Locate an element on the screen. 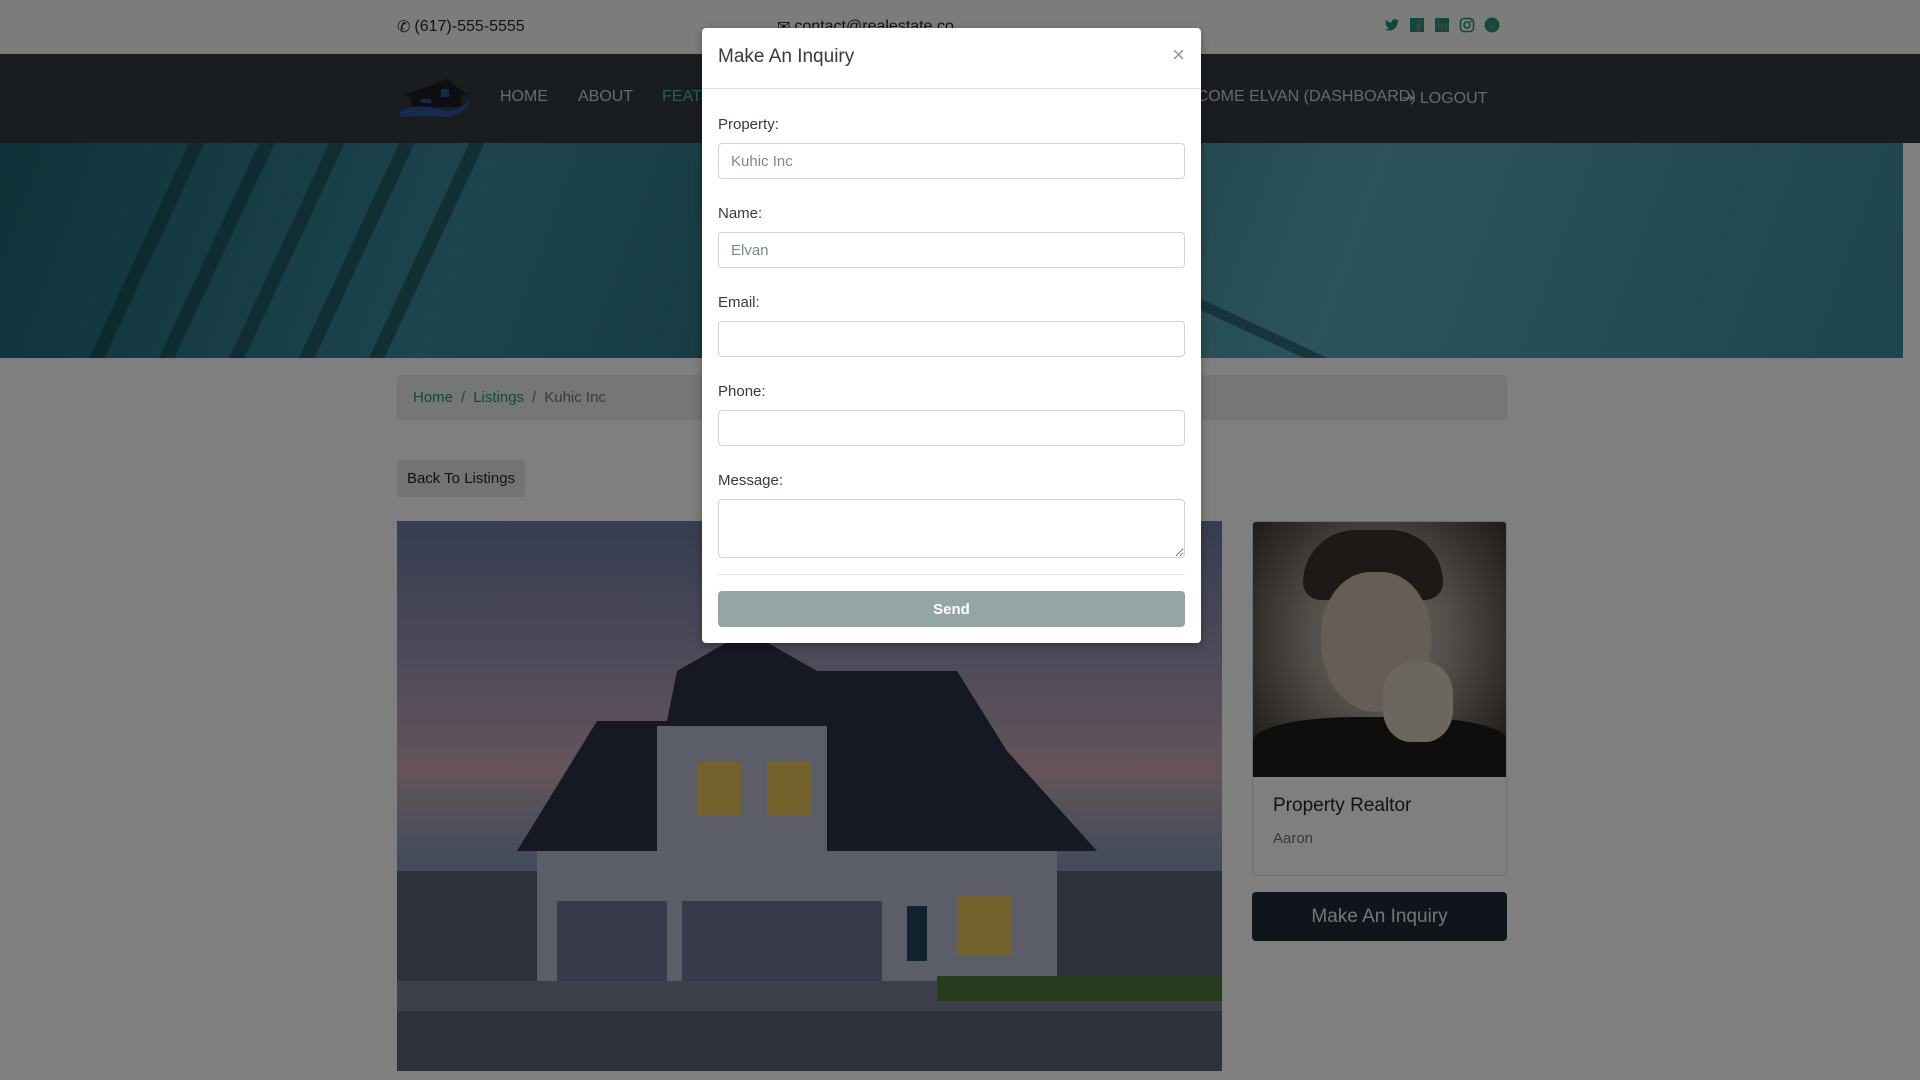 The image size is (1920, 1080). phone-label: Phone: is located at coordinates (742, 391).